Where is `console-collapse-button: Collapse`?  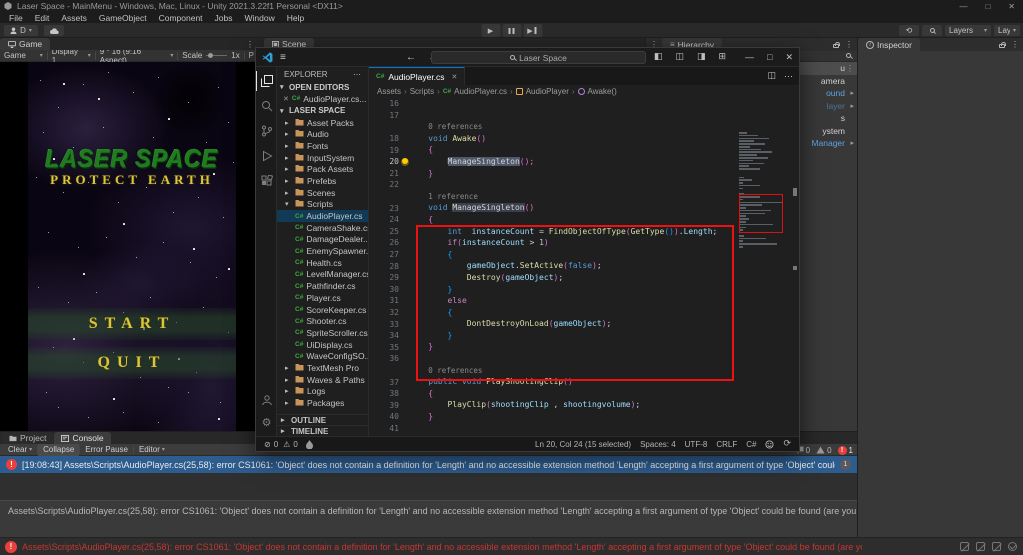 console-collapse-button: Collapse is located at coordinates (59, 449).